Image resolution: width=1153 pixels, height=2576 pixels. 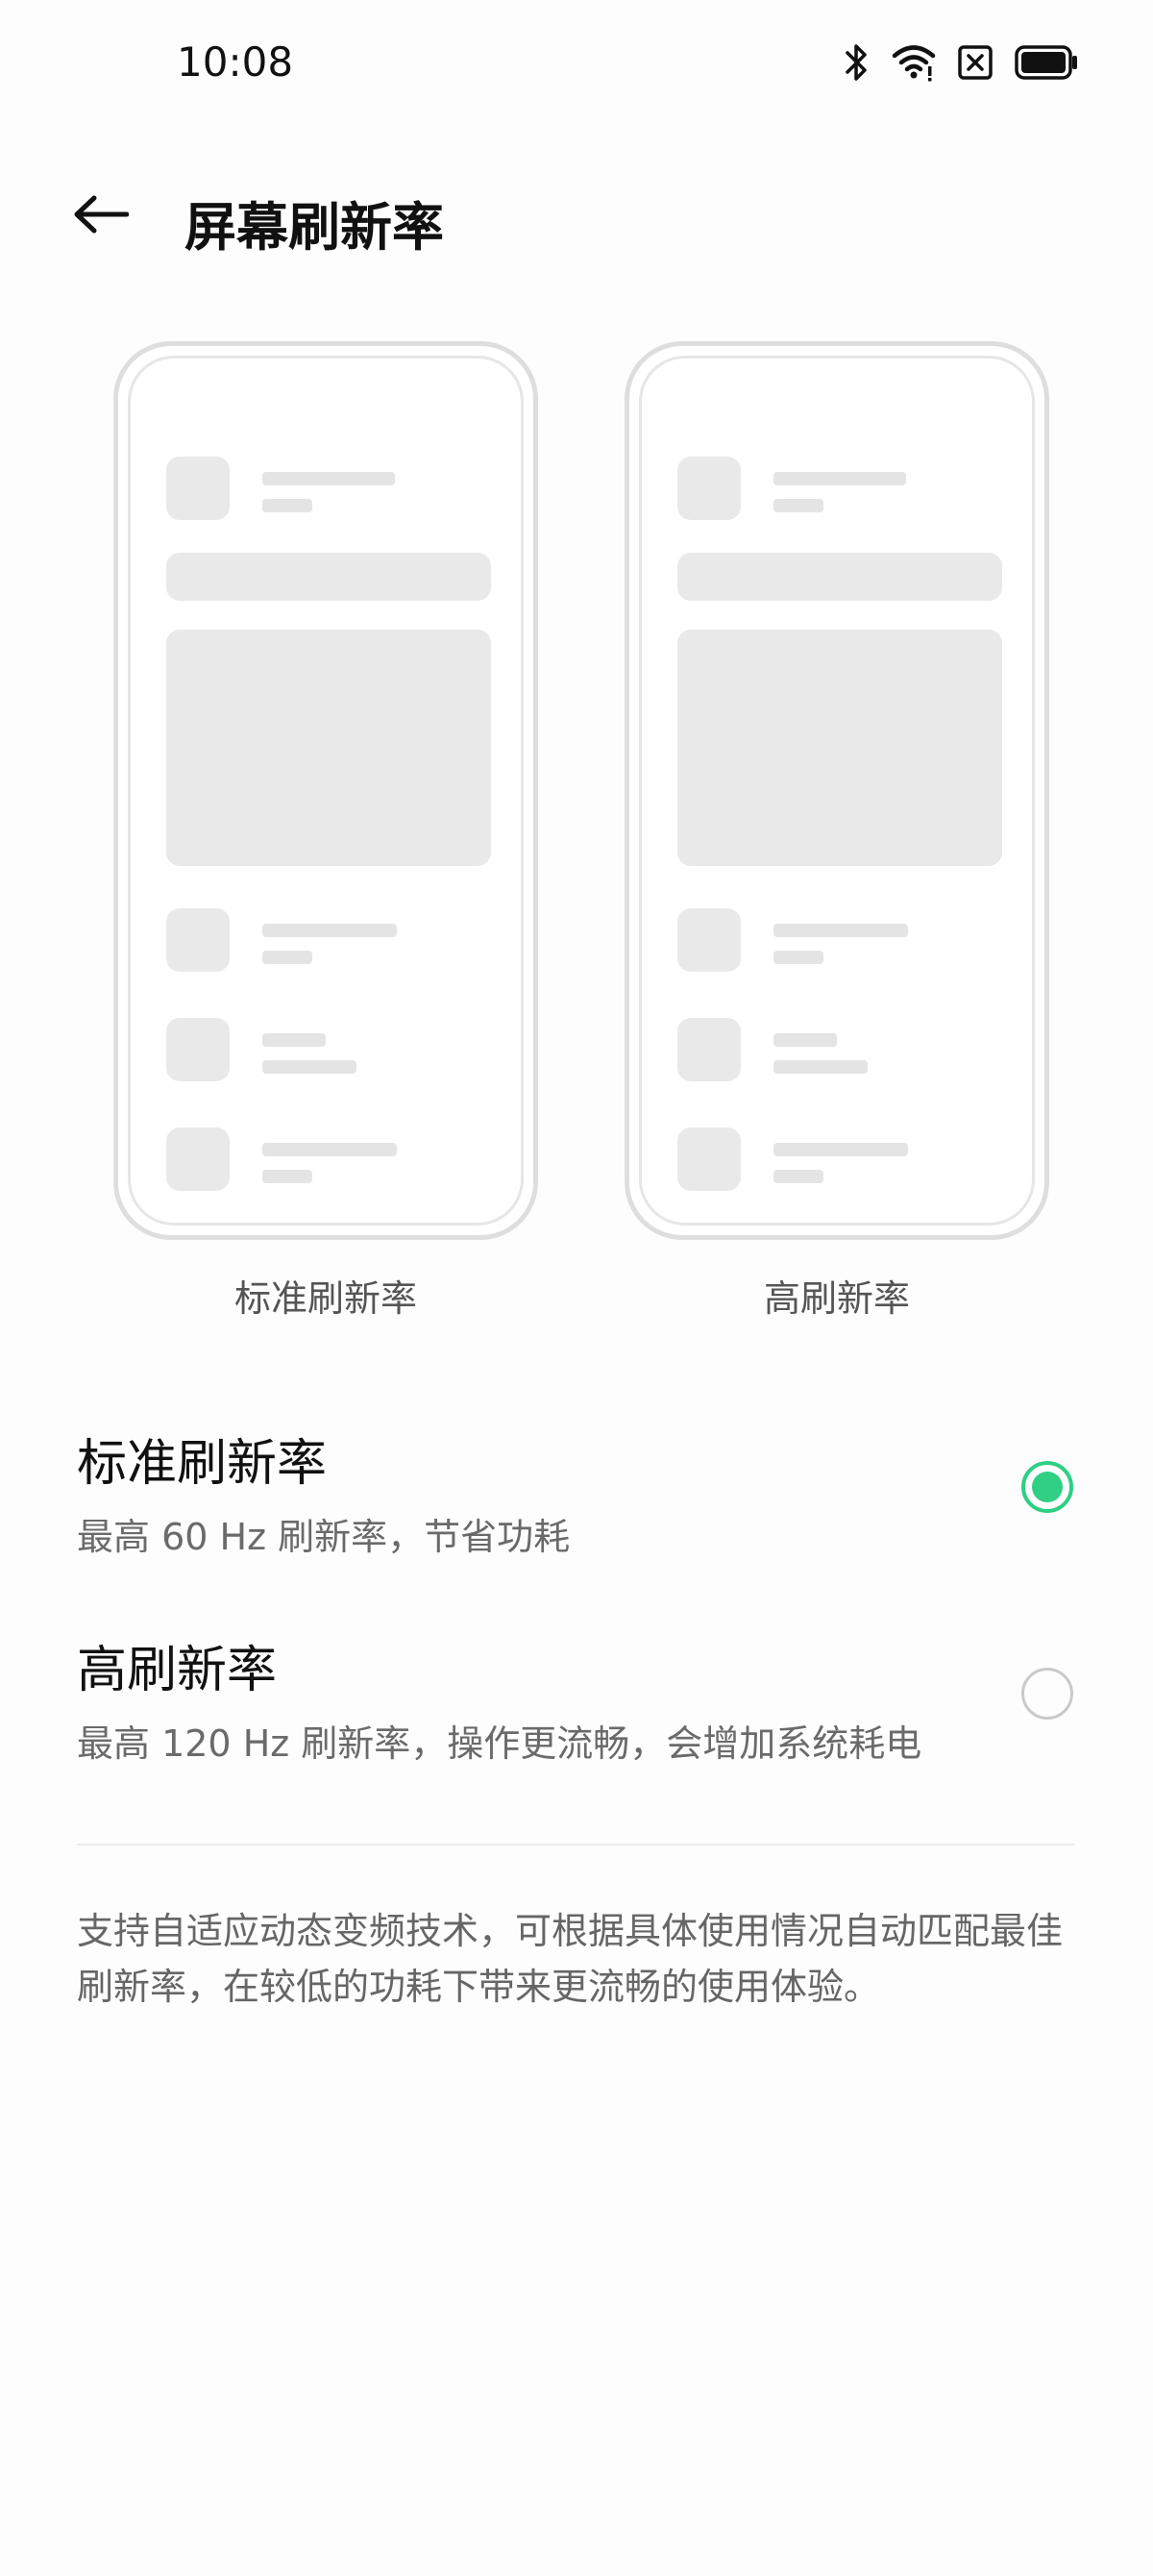 What do you see at coordinates (837, 1298) in the screenshot?
I see `preview-label-high: 高刷新率` at bounding box center [837, 1298].